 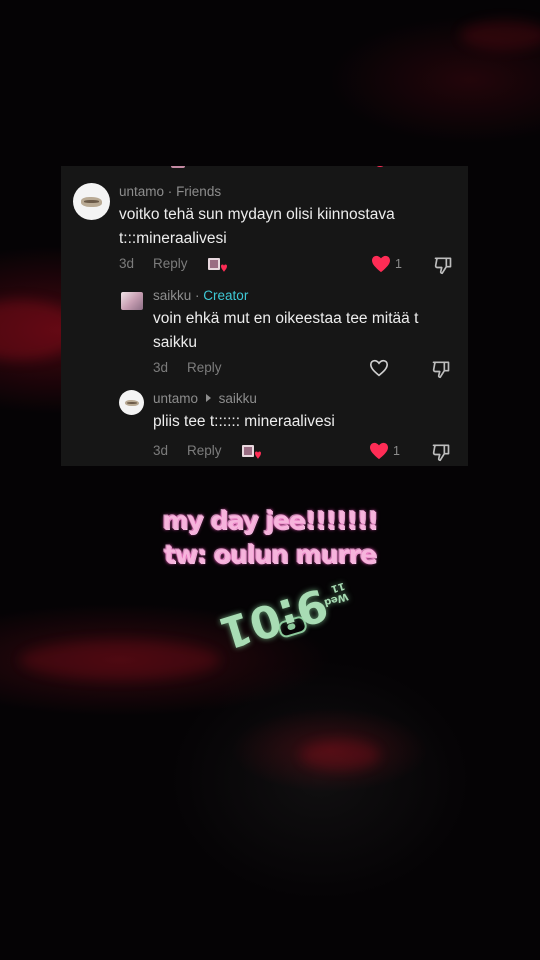 I want to click on comment-text: pliis tee t:::::: mineraalivesi, so click(x=244, y=422).